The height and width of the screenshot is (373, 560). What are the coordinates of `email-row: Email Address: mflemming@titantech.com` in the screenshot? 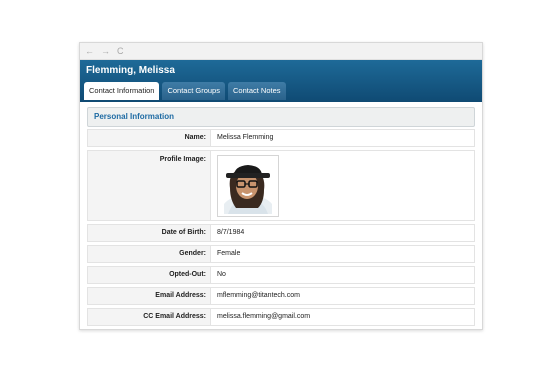 It's located at (281, 296).